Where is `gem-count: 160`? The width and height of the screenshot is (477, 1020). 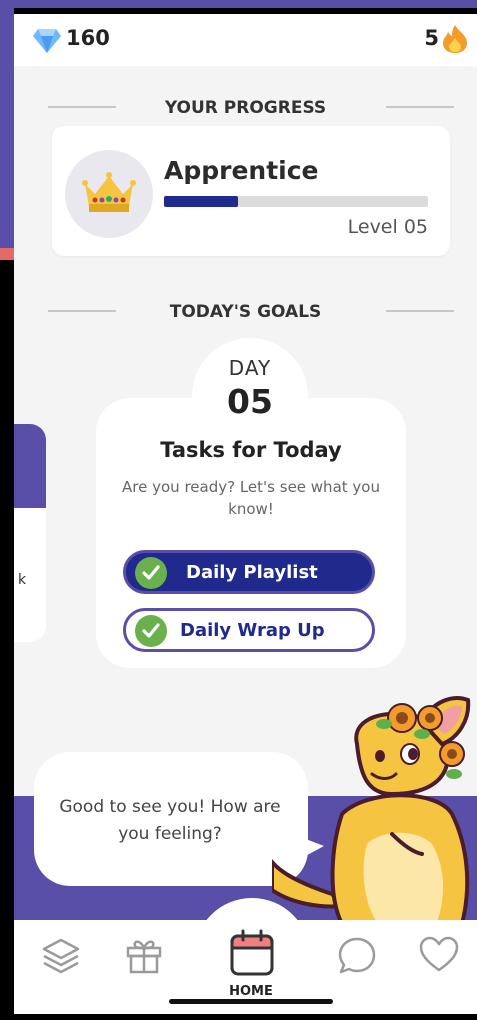 gem-count: 160 is located at coordinates (88, 38).